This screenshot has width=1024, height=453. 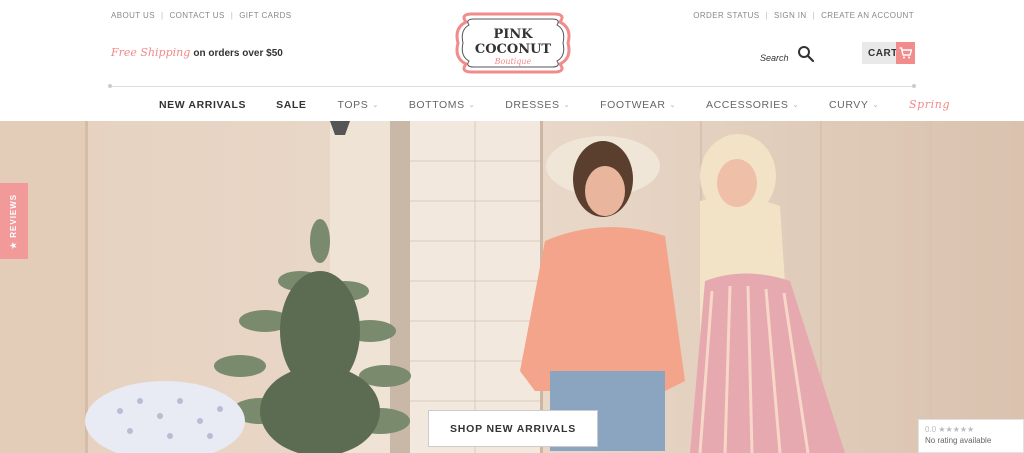 I want to click on sign-in-link: SIGN IN, so click(x=790, y=15).